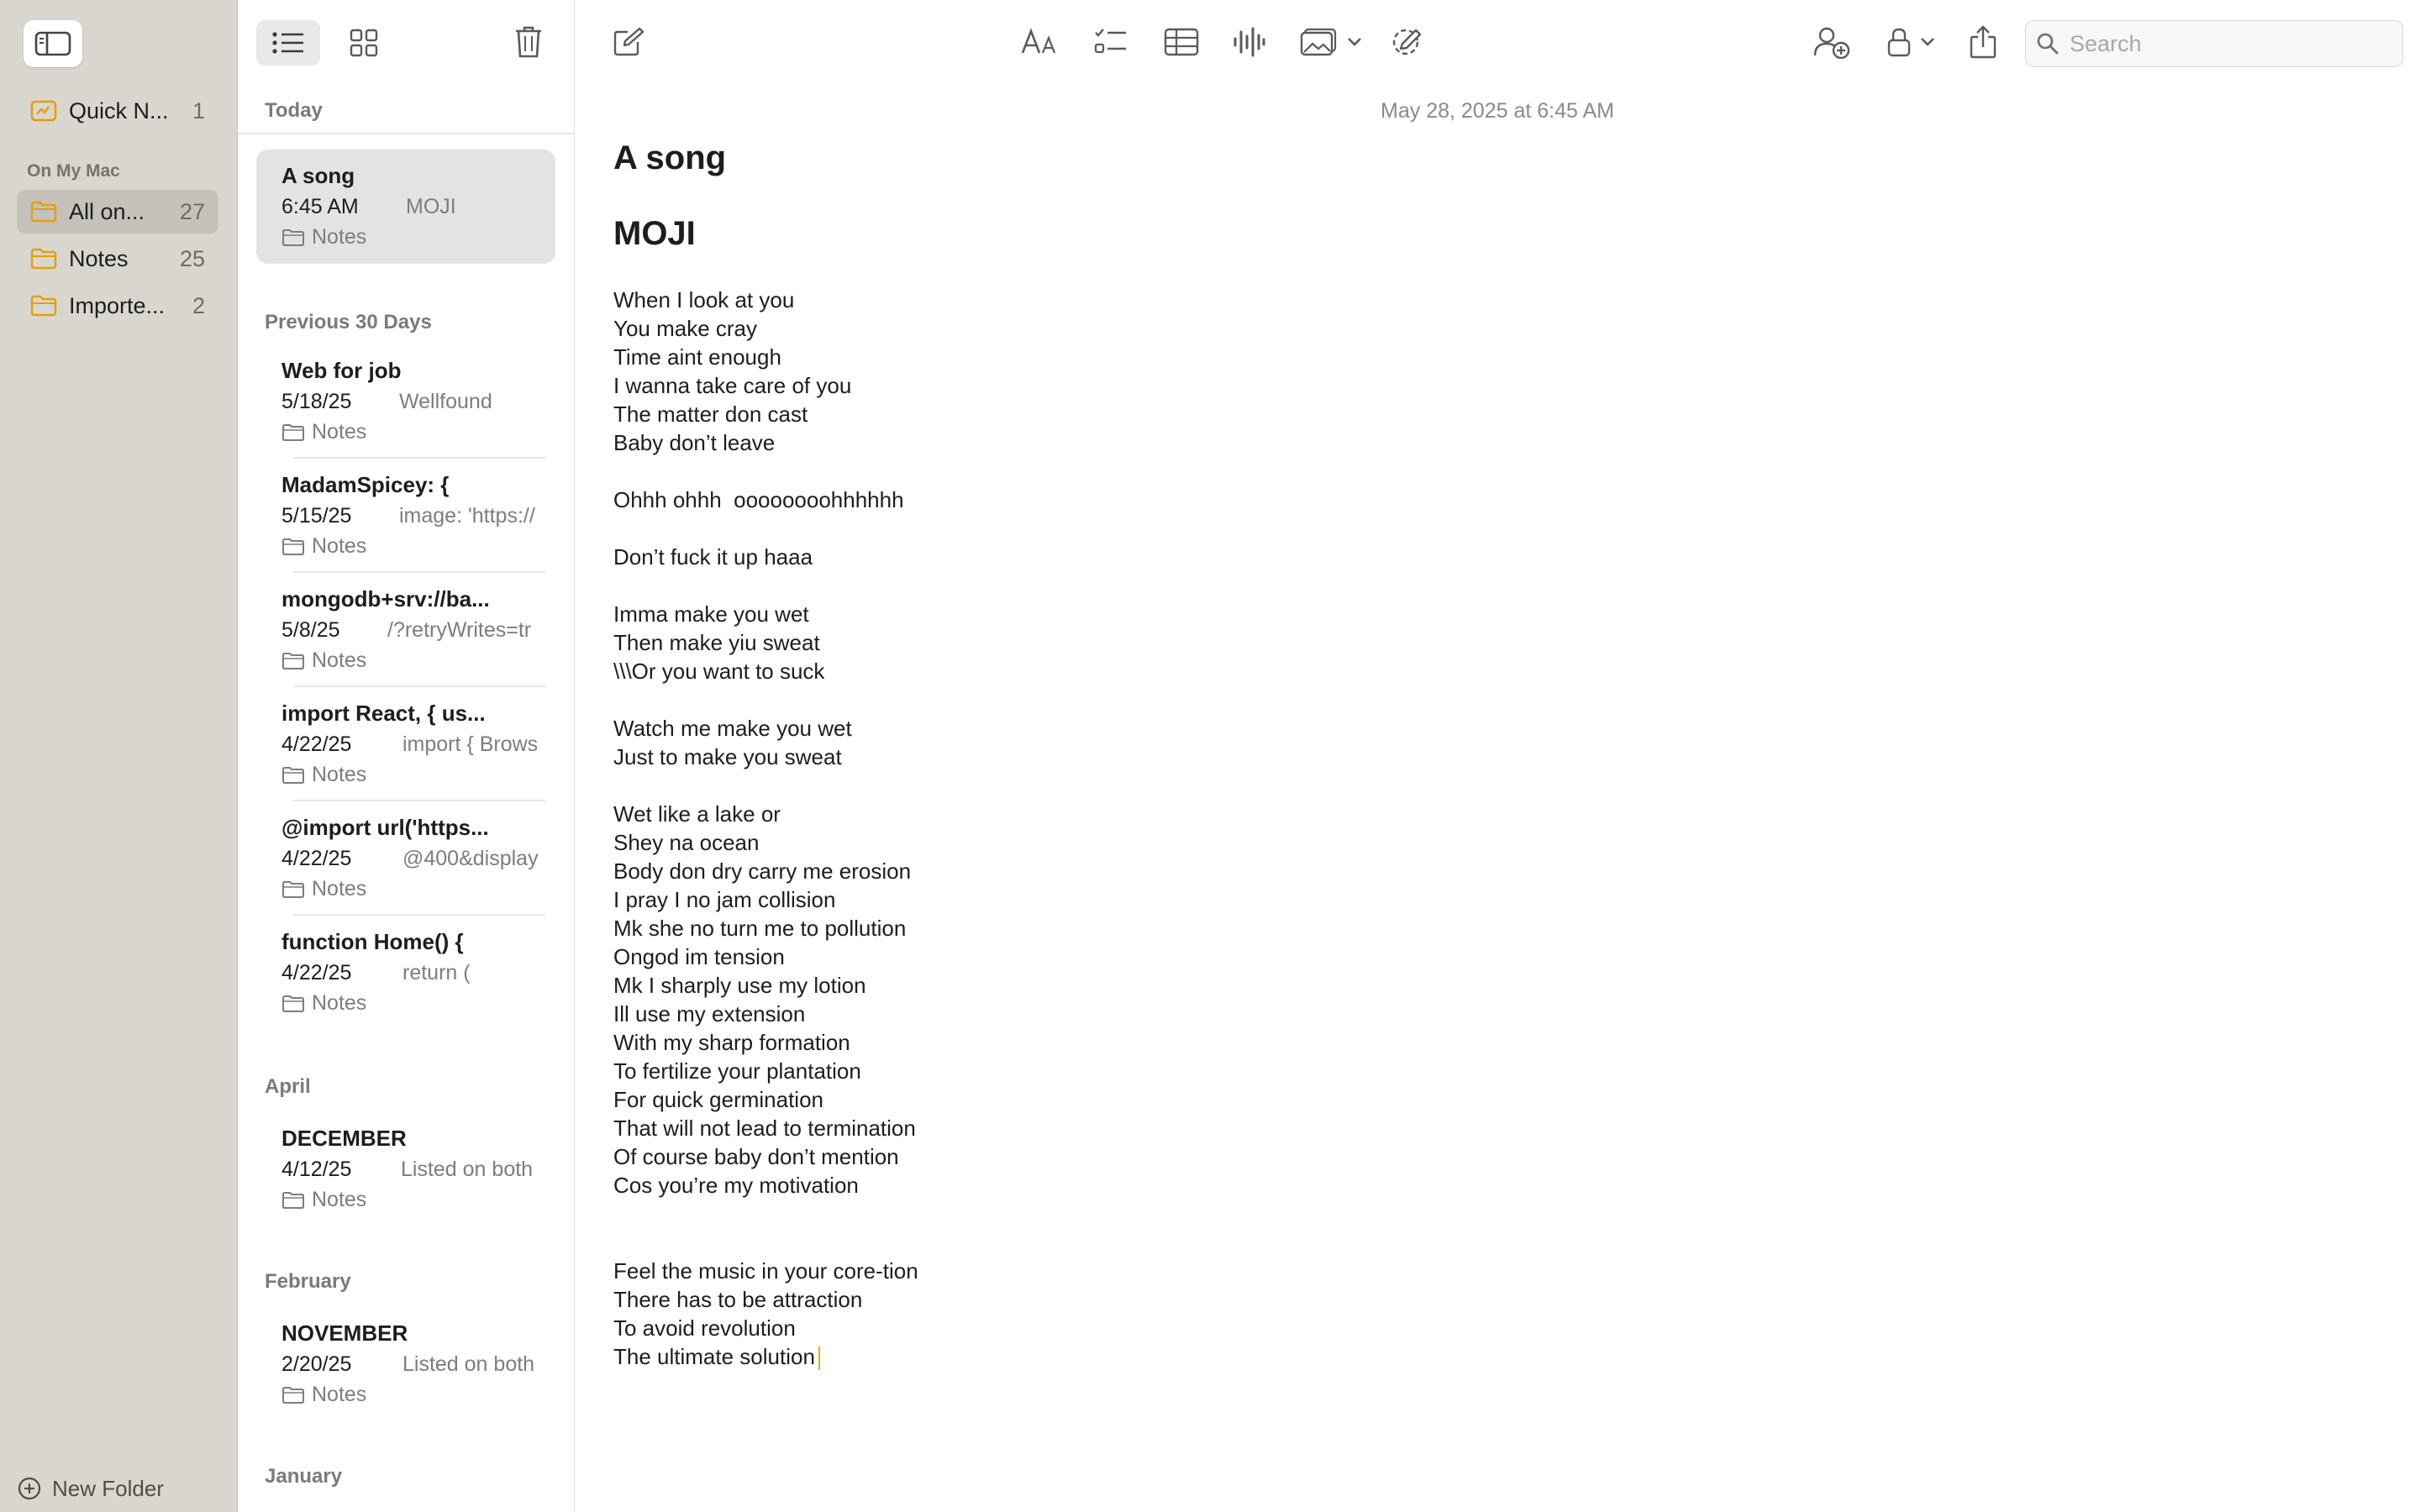 The width and height of the screenshot is (2420, 1512). What do you see at coordinates (316, 516) in the screenshot?
I see `note-date: 5/15/25` at bounding box center [316, 516].